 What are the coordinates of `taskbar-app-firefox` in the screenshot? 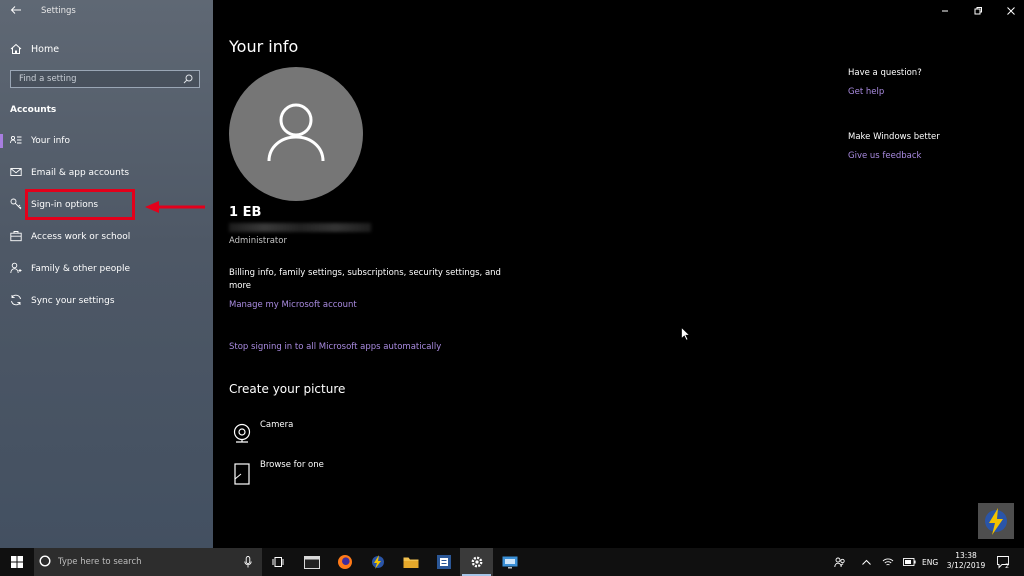 It's located at (344, 562).